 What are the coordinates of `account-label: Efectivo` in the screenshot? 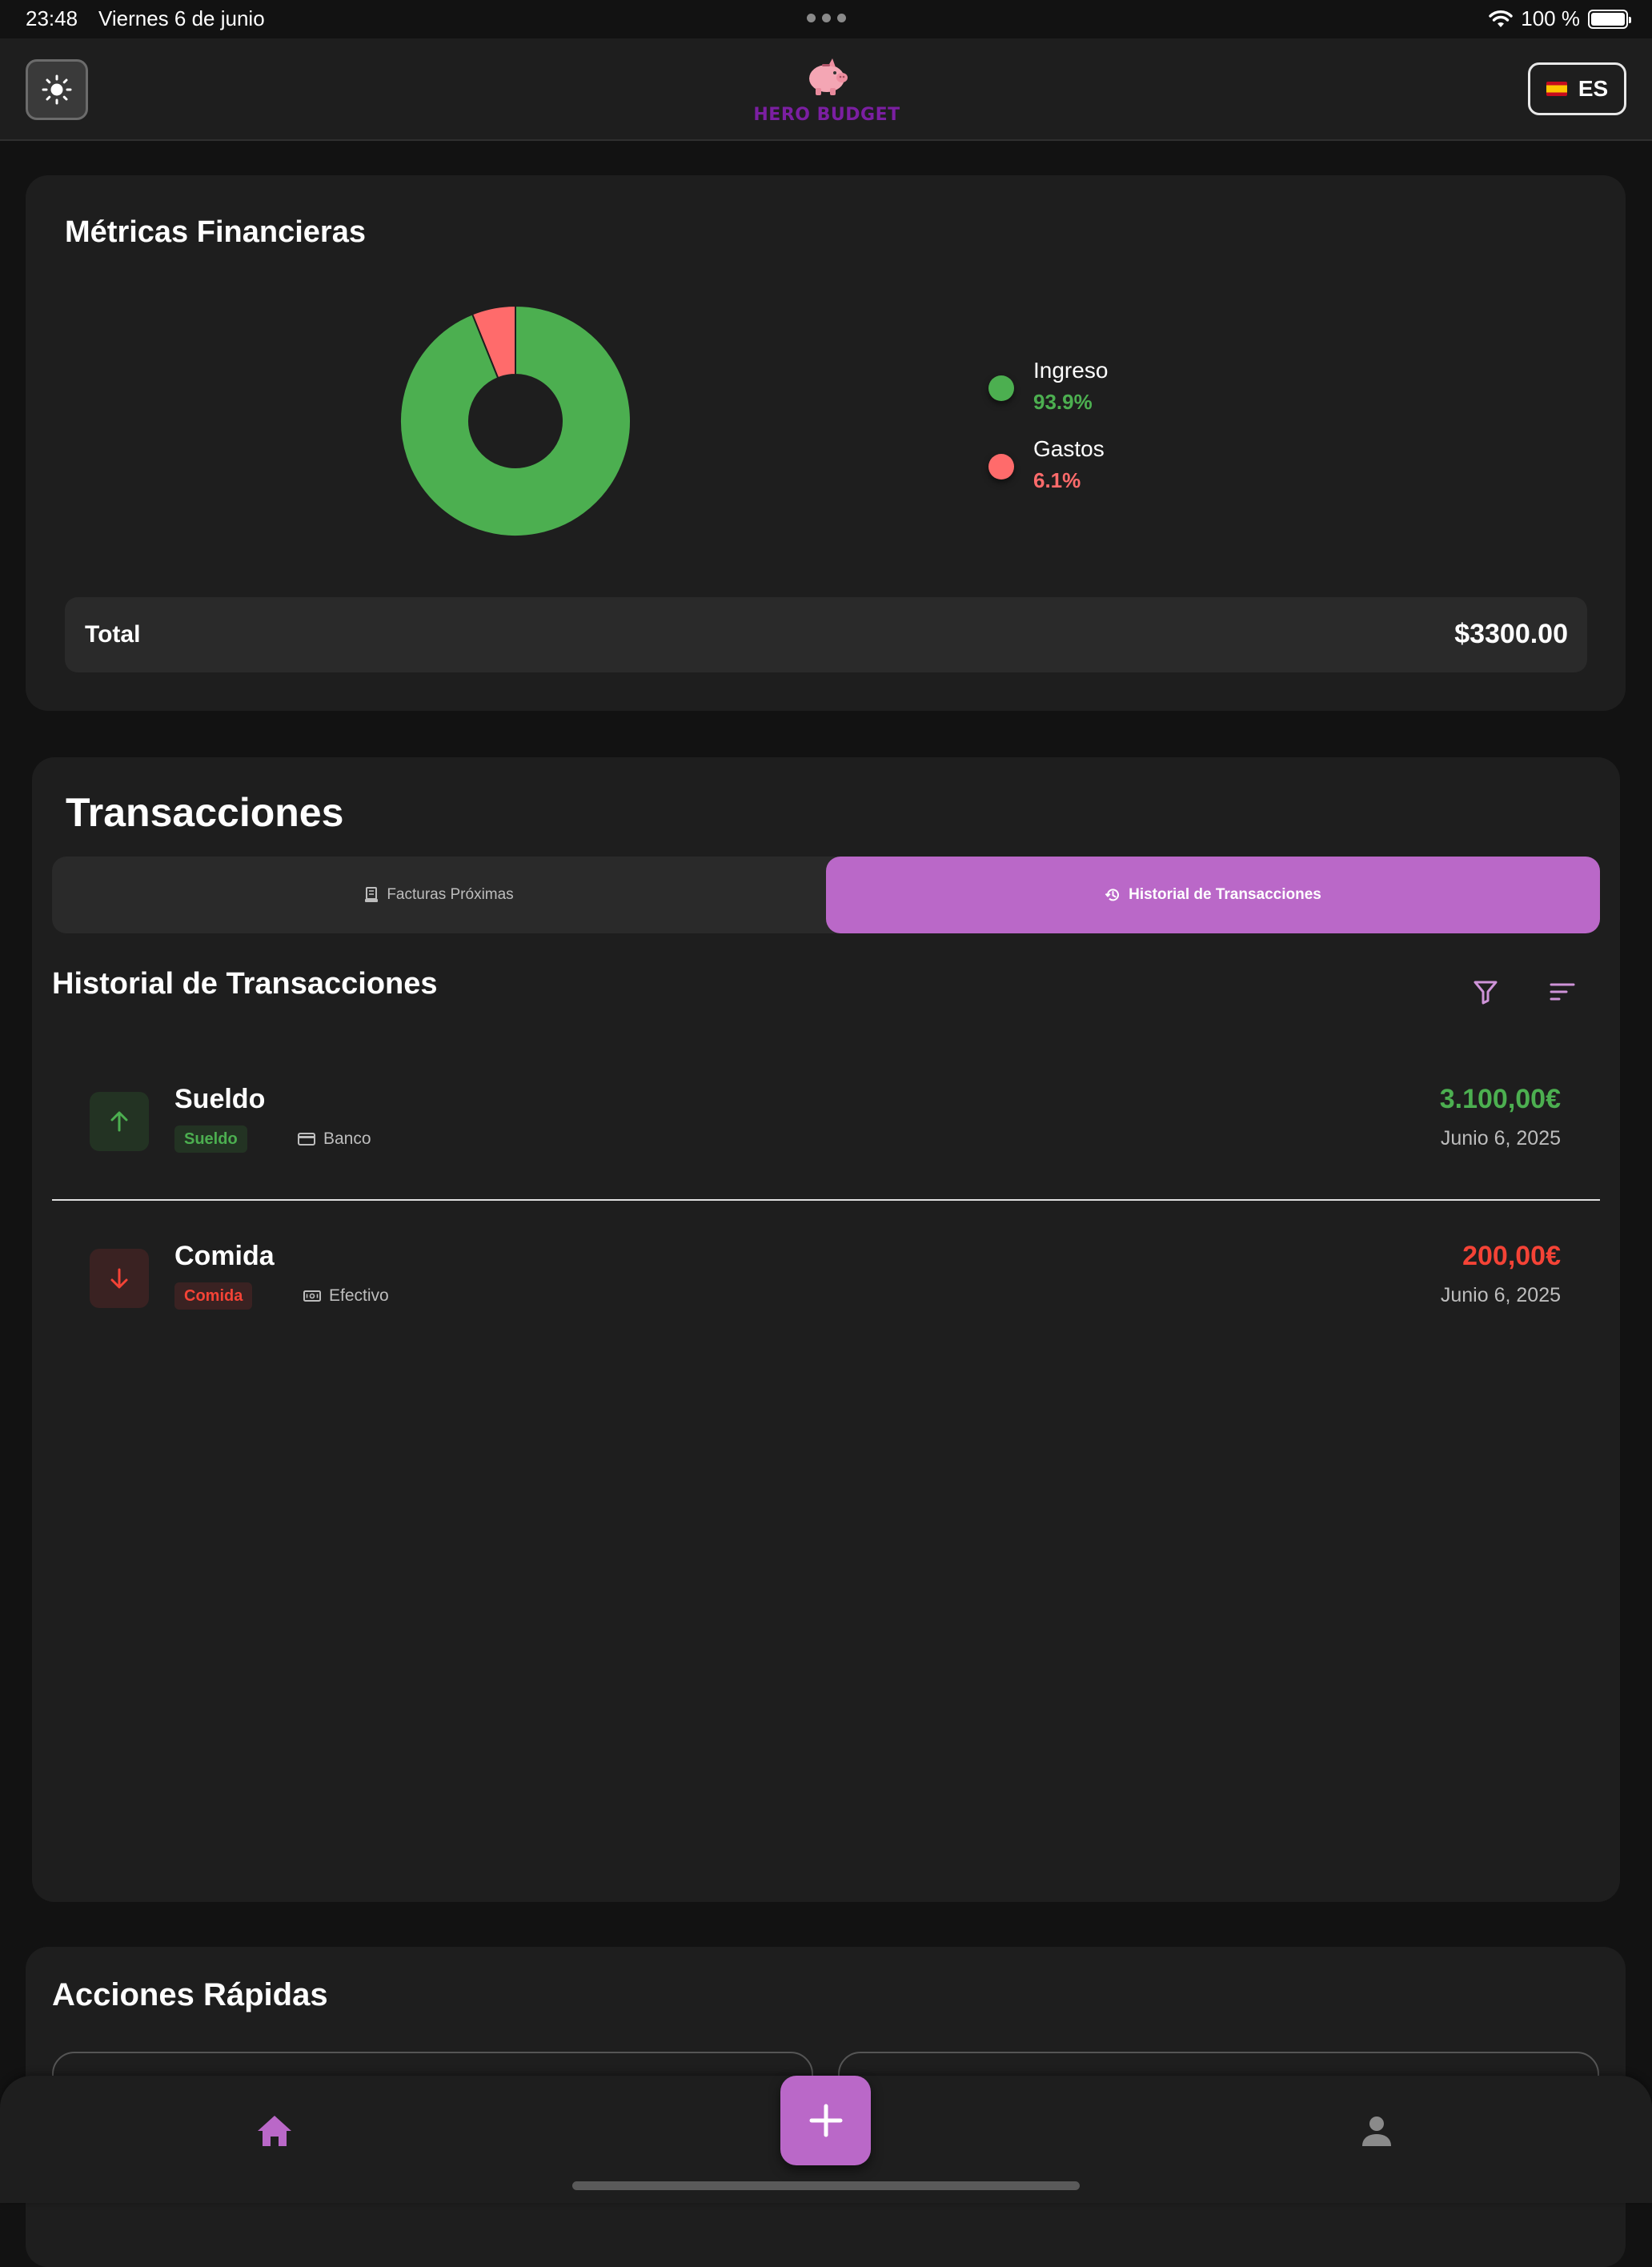 It's located at (346, 1296).